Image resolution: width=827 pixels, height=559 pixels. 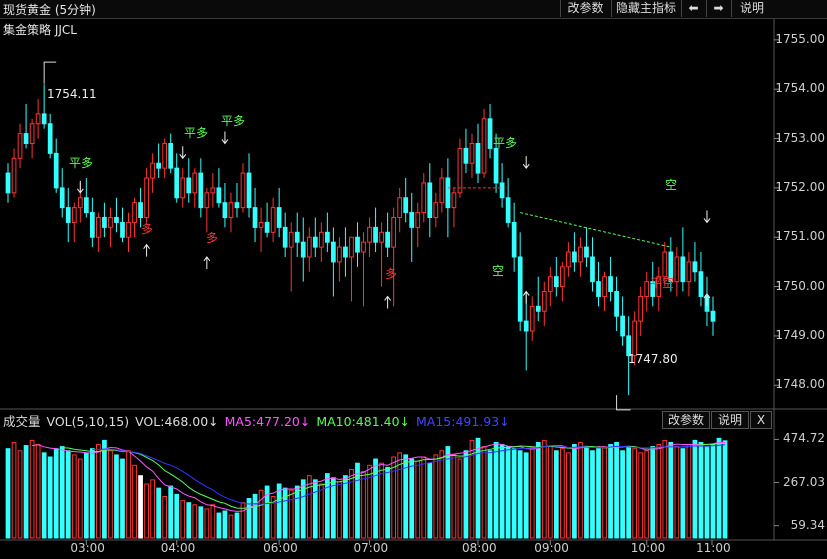 I want to click on time-tick-label: 07:00, so click(x=371, y=548).